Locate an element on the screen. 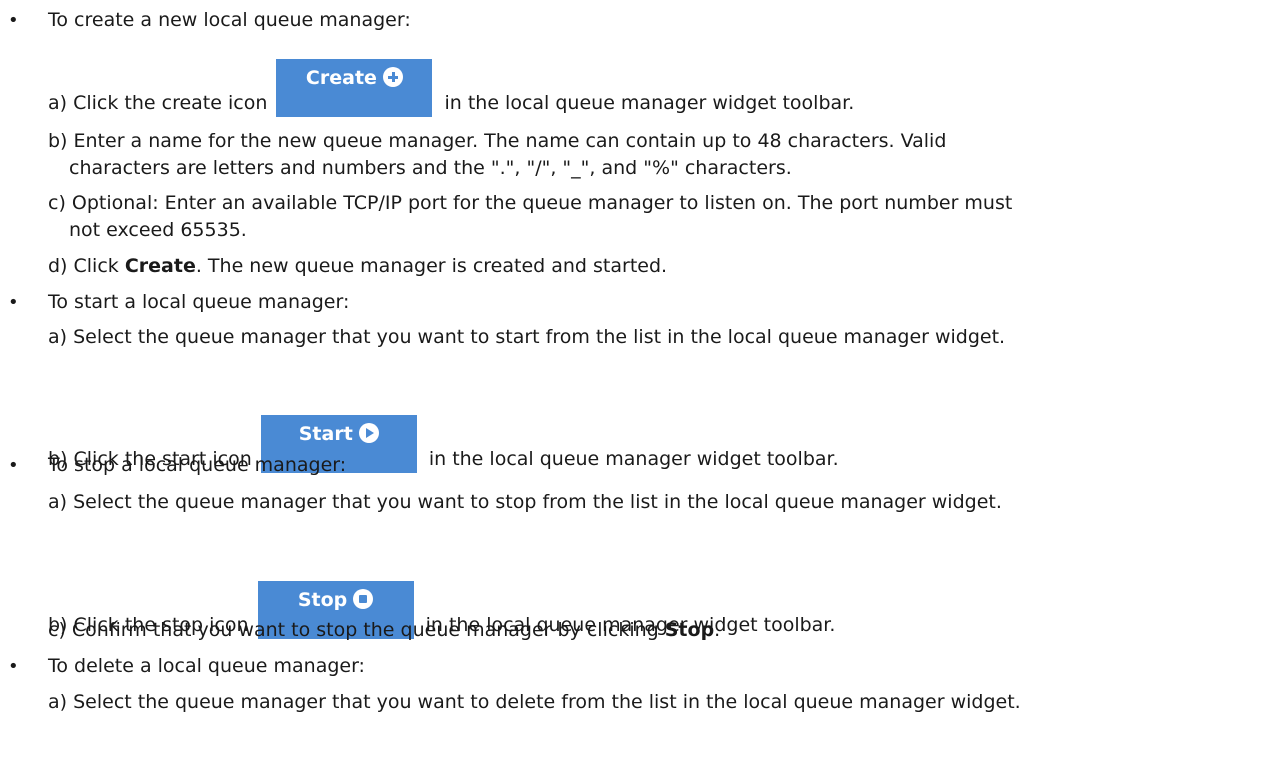 This screenshot has height=771, width=1272. create-step-a-pre: a) Click the create icon is located at coordinates (158, 103).